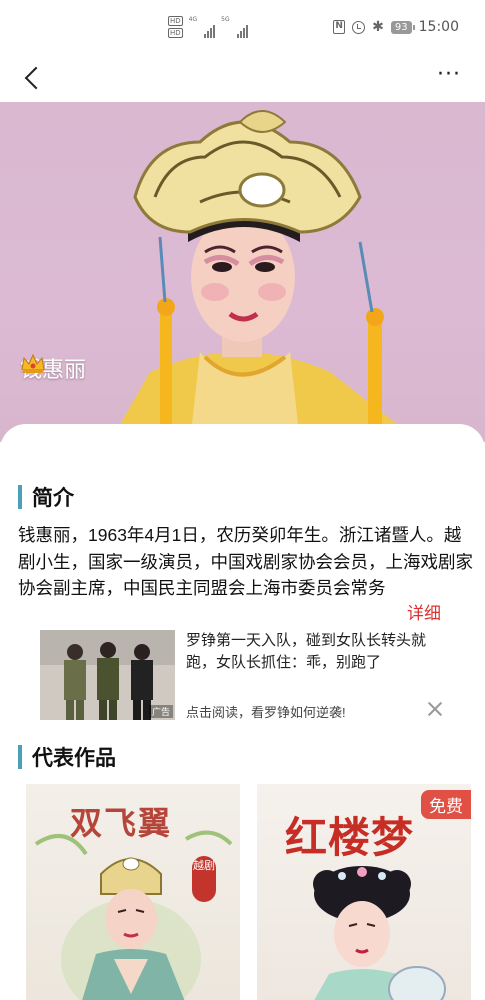  I want to click on ad-title: 罗铮第一天入队，碰到女队长转头就跑，女队长抓住：乖，别跑了, so click(315, 663).